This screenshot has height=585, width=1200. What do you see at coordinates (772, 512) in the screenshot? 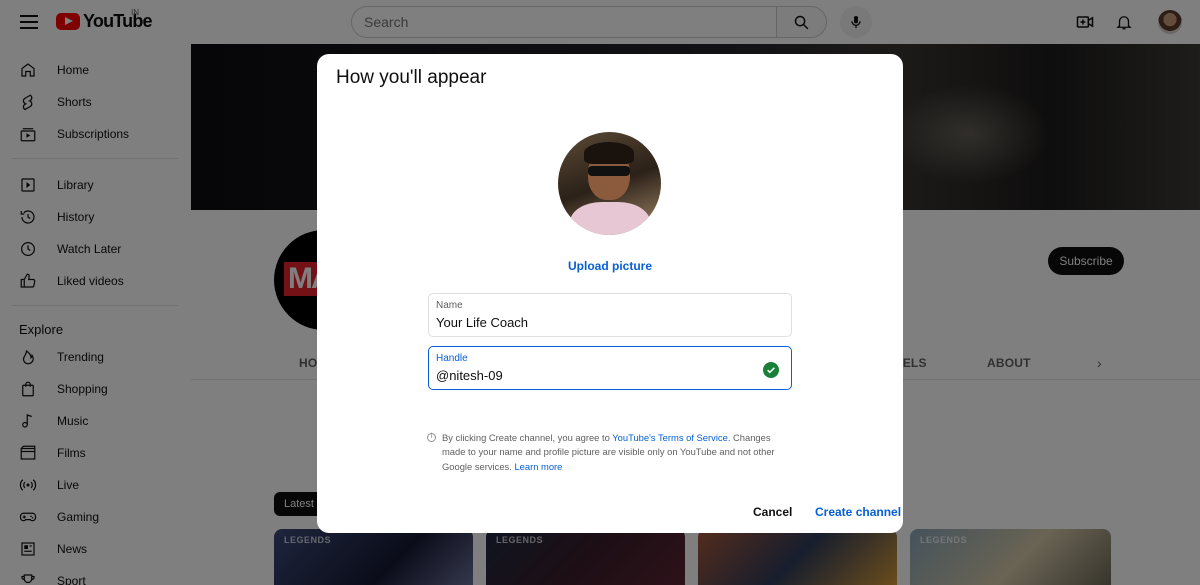
I see `cancel-button: Cancel` at bounding box center [772, 512].